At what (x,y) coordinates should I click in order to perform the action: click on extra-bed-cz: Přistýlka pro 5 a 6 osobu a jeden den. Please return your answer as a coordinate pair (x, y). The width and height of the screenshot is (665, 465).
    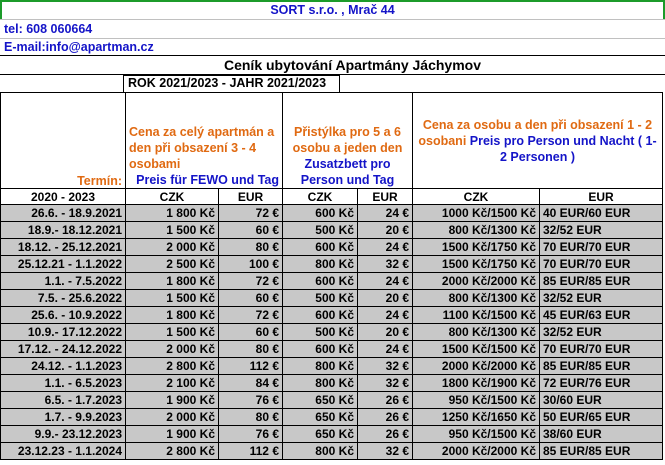
    Looking at the image, I should click on (347, 140).